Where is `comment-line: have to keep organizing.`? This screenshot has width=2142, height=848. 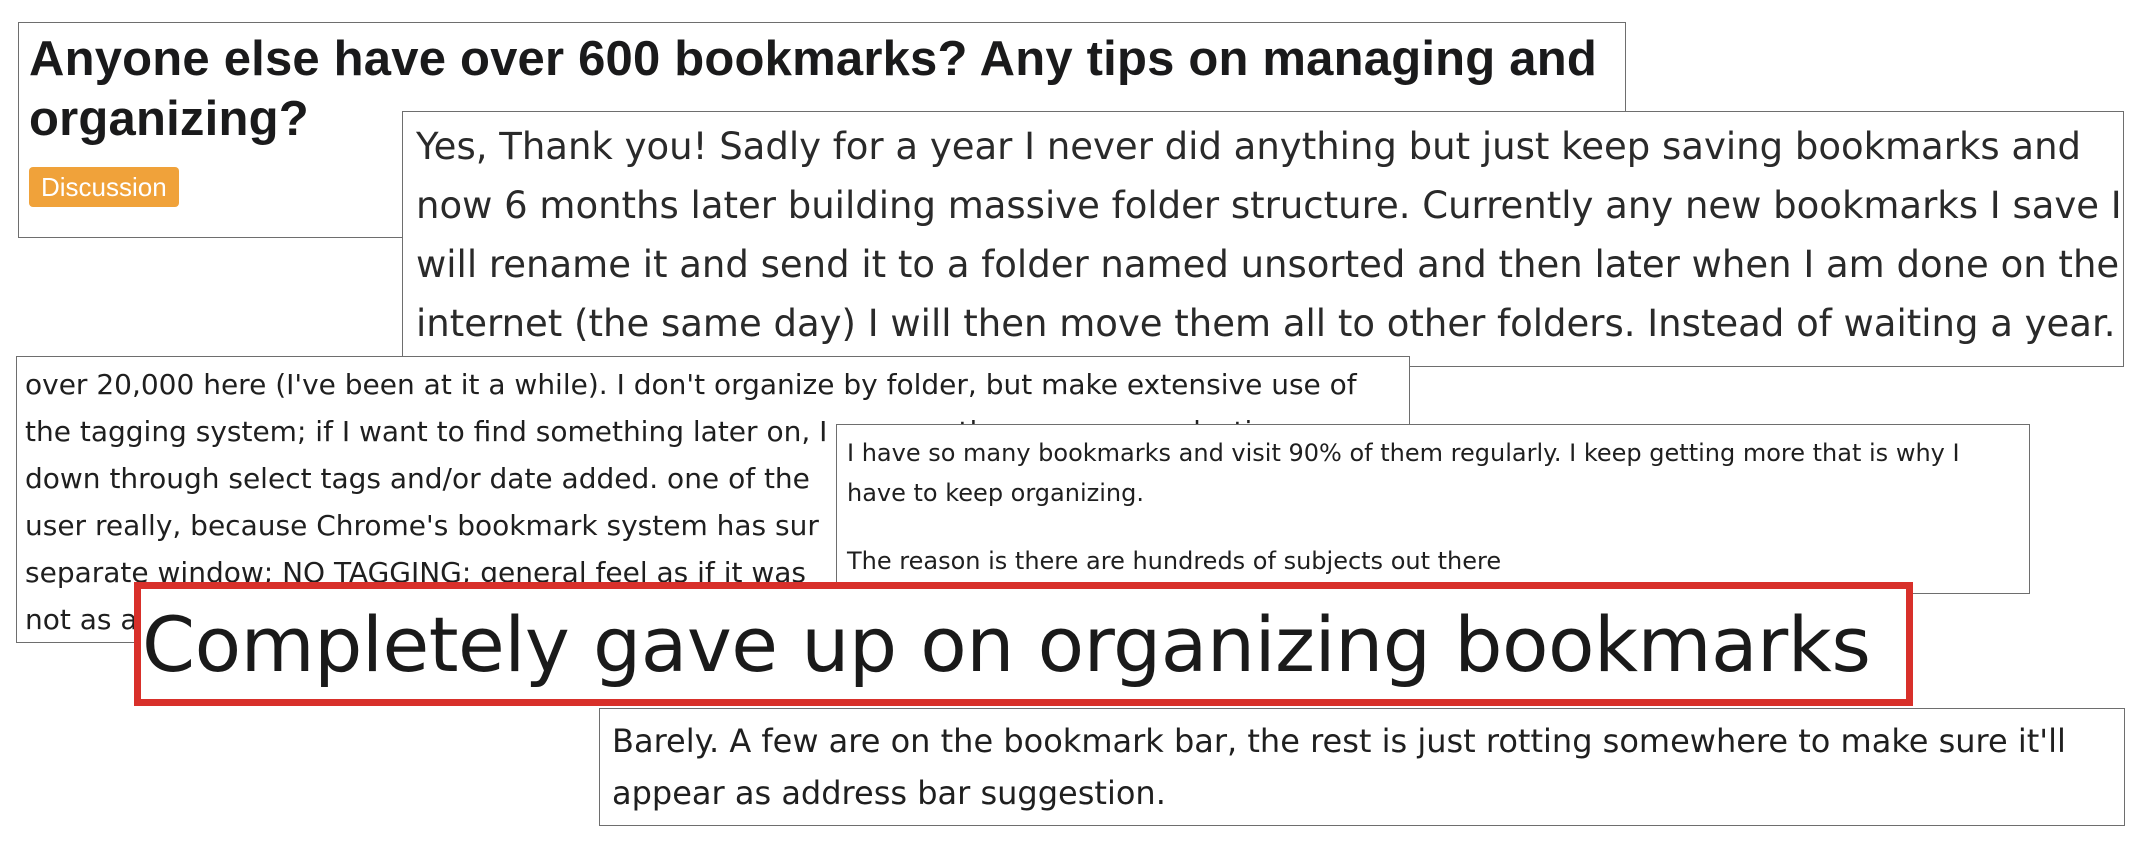 comment-line: have to keep organizing. is located at coordinates (995, 493).